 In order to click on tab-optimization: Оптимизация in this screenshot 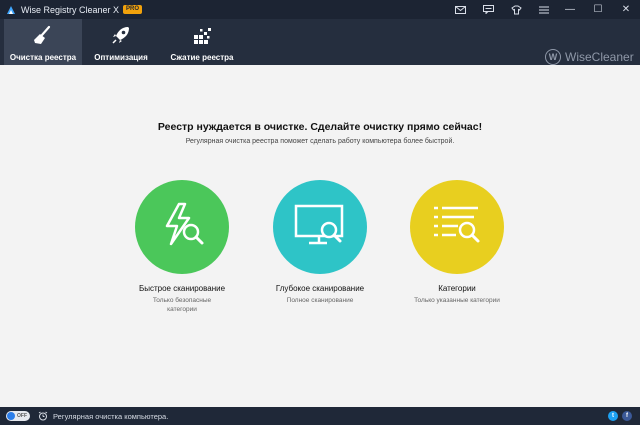, I will do `click(121, 42)`.